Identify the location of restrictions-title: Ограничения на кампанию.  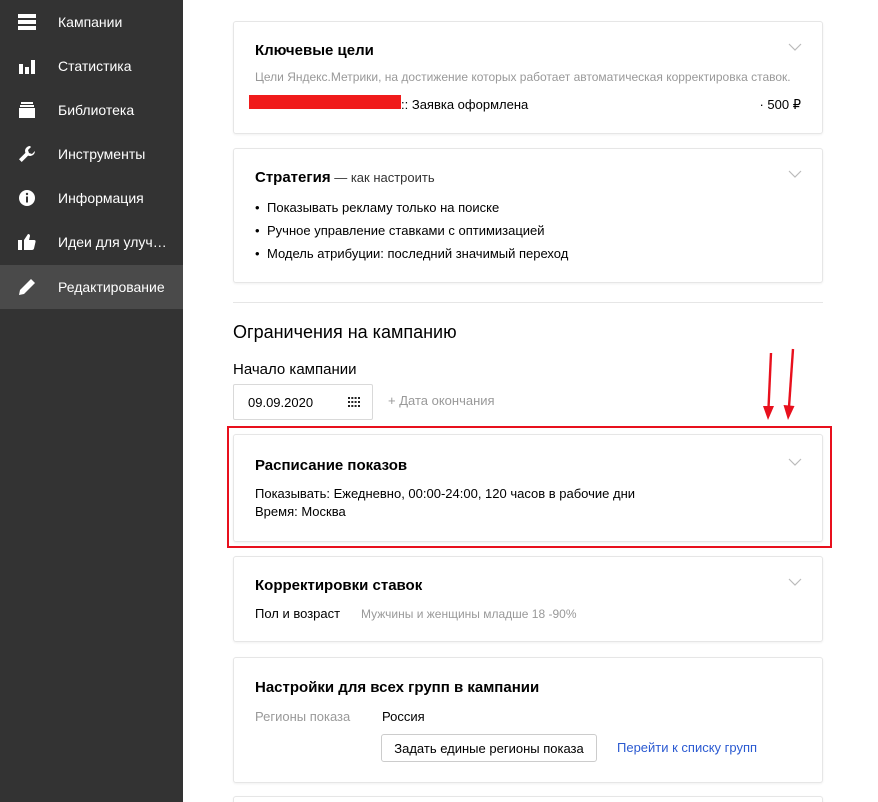
(345, 332).